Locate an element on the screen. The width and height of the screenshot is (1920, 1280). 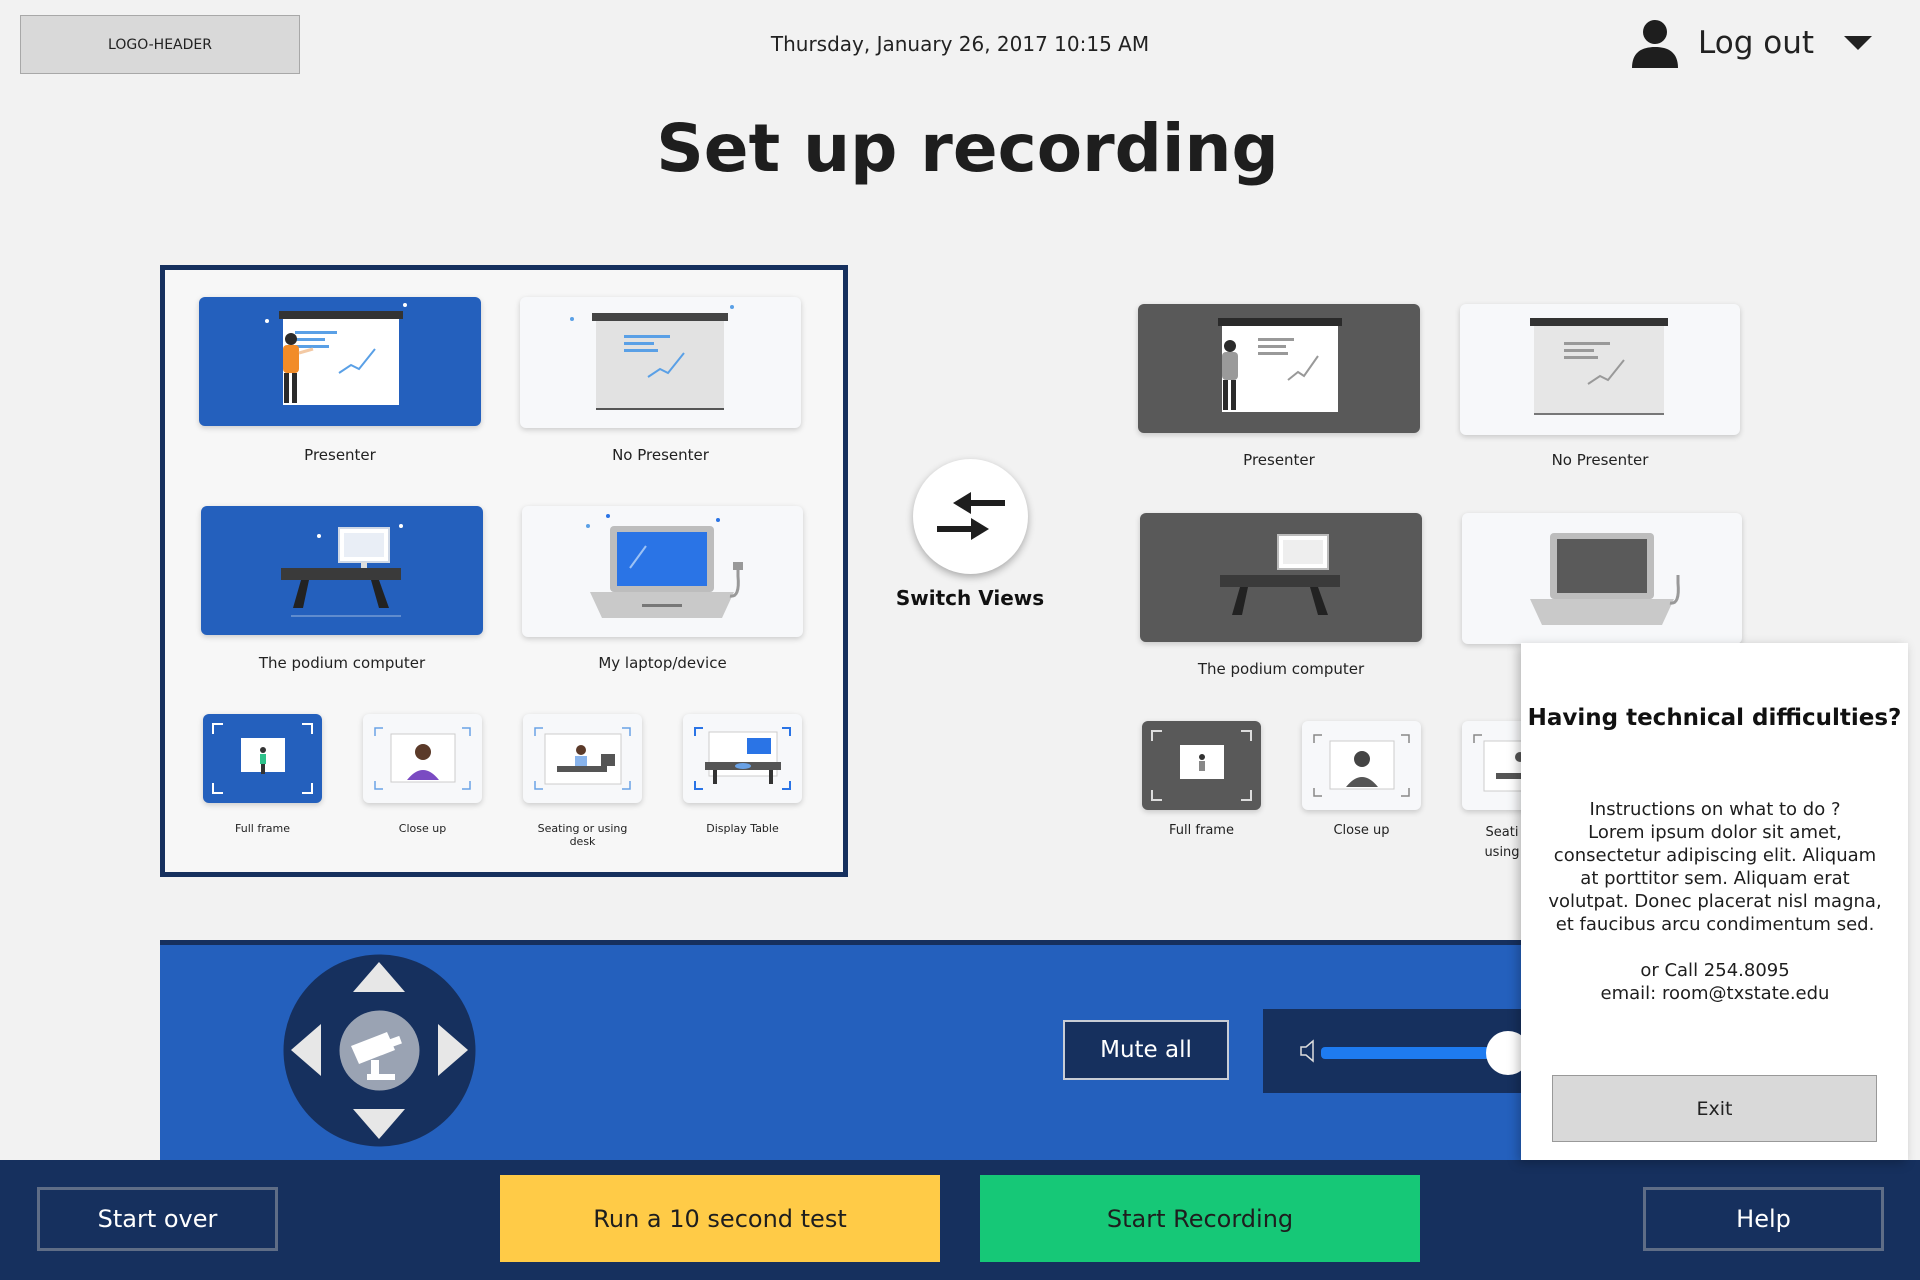
source-presenter-label: Presenter is located at coordinates (340, 455).